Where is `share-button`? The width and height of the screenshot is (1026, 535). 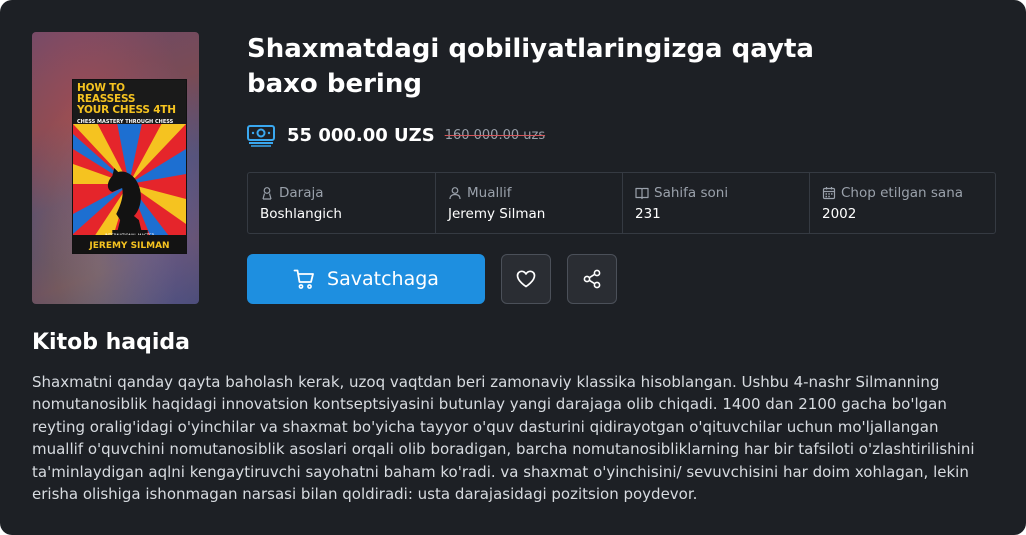
share-button is located at coordinates (592, 279).